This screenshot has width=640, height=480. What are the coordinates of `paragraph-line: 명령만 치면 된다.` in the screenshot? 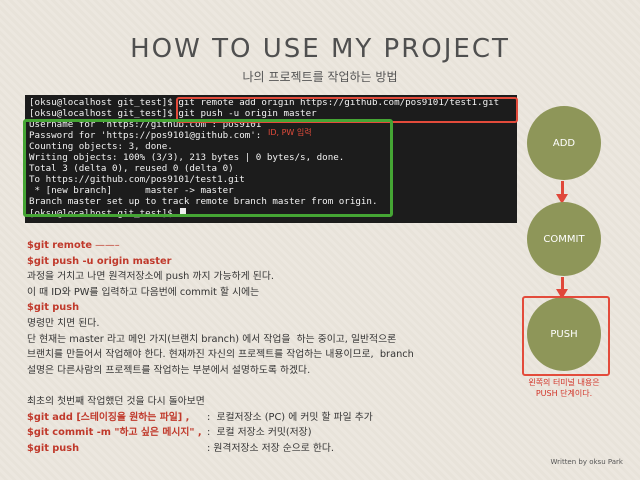 It's located at (63, 323).